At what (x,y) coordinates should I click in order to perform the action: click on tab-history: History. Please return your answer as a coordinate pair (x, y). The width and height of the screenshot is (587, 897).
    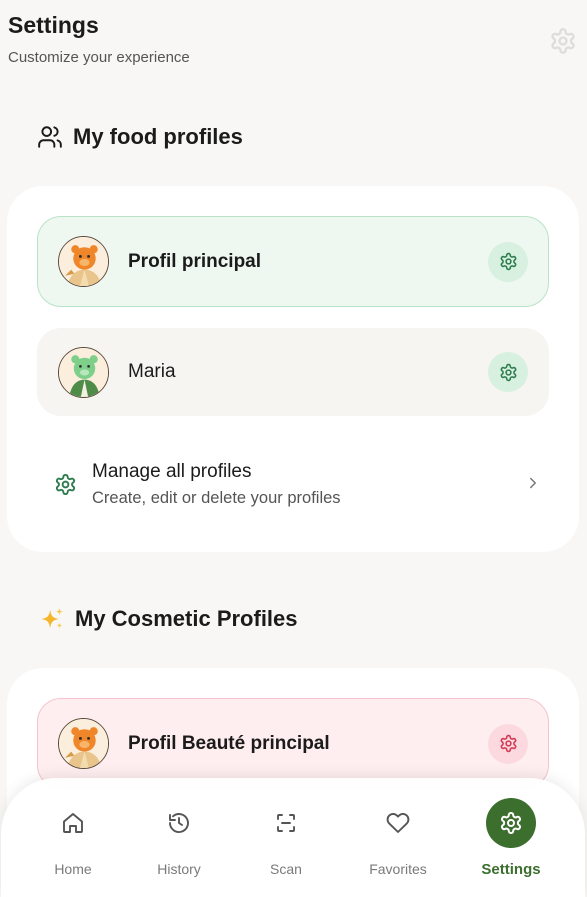
    Looking at the image, I should click on (179, 837).